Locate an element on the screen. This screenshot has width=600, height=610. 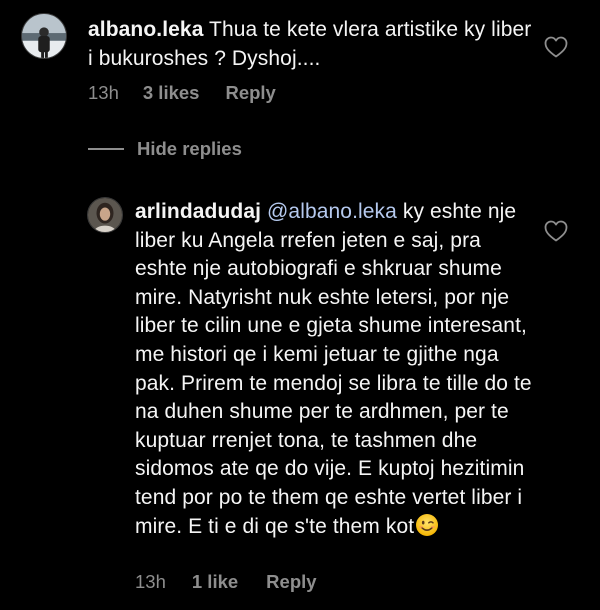
likes-count: 1 like is located at coordinates (215, 582).